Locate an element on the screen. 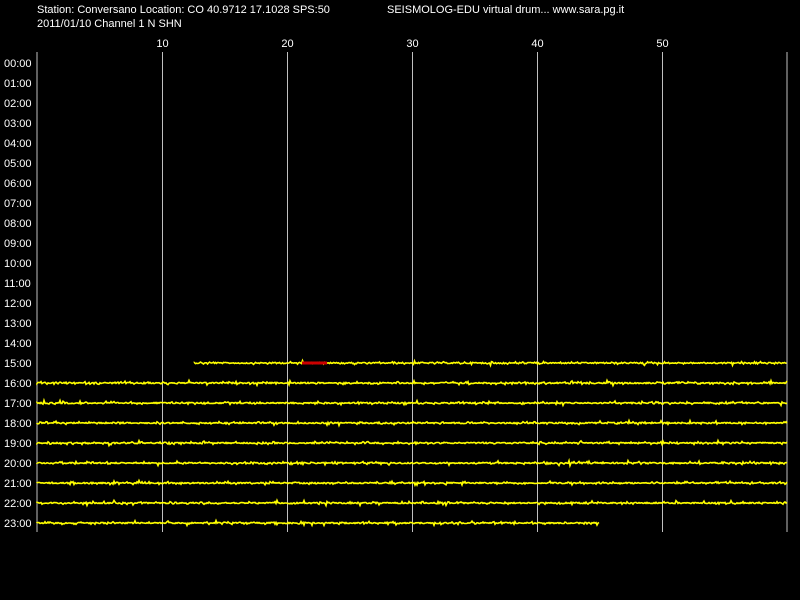  y-tick-label-1100: 11:00 is located at coordinates (17, 284).